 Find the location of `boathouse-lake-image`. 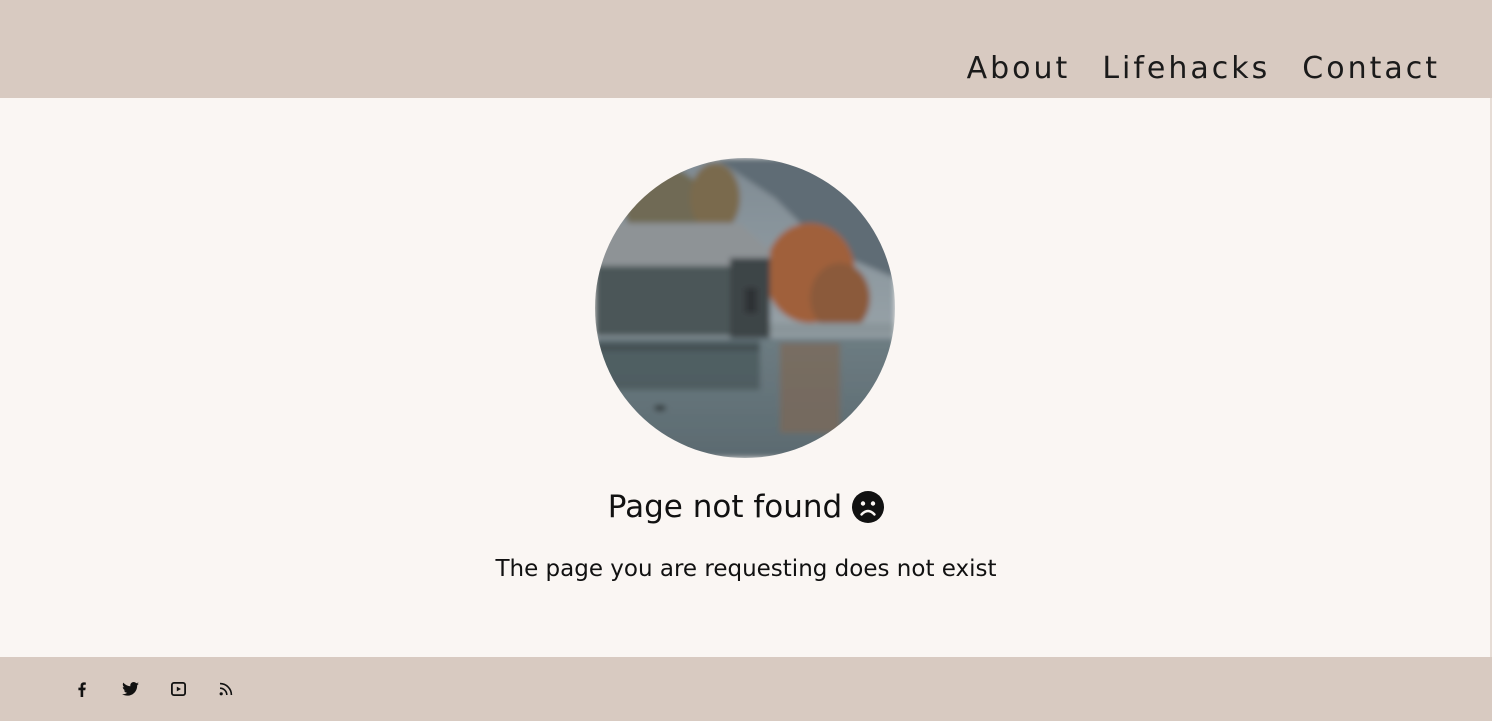

boathouse-lake-image is located at coordinates (745, 308).